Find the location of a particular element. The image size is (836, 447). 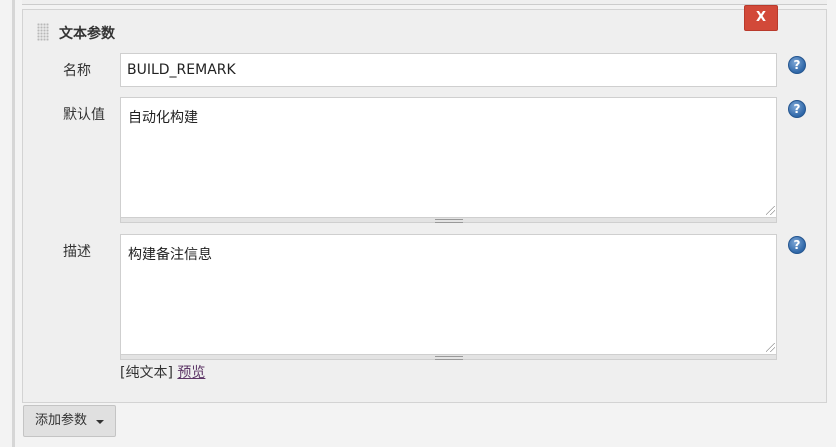

delete-button: X is located at coordinates (761, 18).